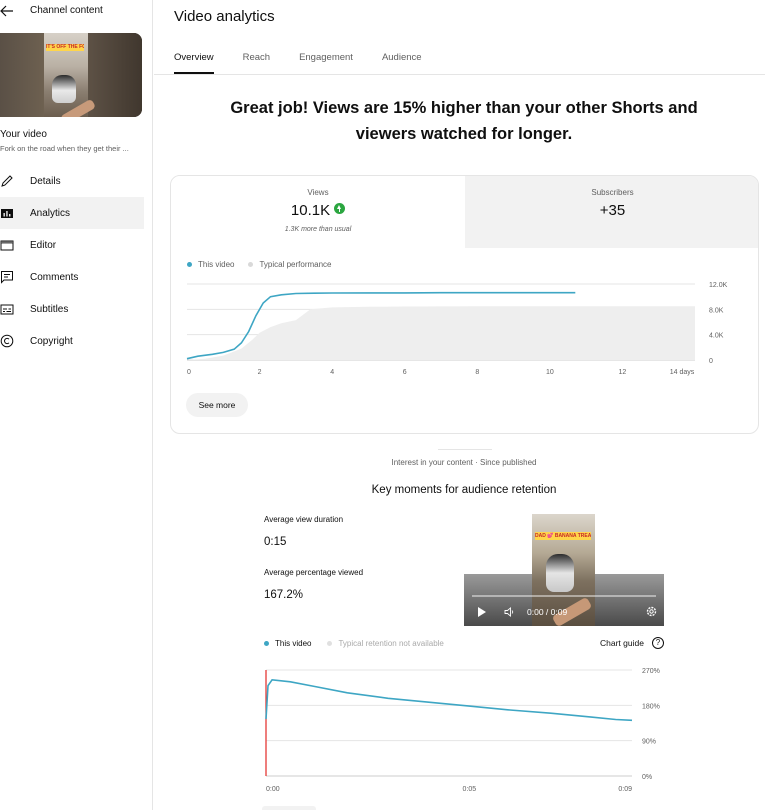 The height and width of the screenshot is (810, 765). Describe the element at coordinates (275, 542) in the screenshot. I see `avg-view-duration-value: 0:15` at that location.